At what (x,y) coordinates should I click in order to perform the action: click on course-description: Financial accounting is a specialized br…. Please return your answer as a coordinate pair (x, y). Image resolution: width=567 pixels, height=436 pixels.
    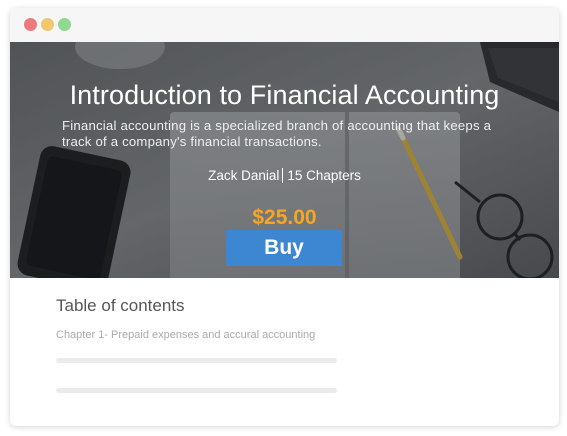
    Looking at the image, I should click on (277, 133).